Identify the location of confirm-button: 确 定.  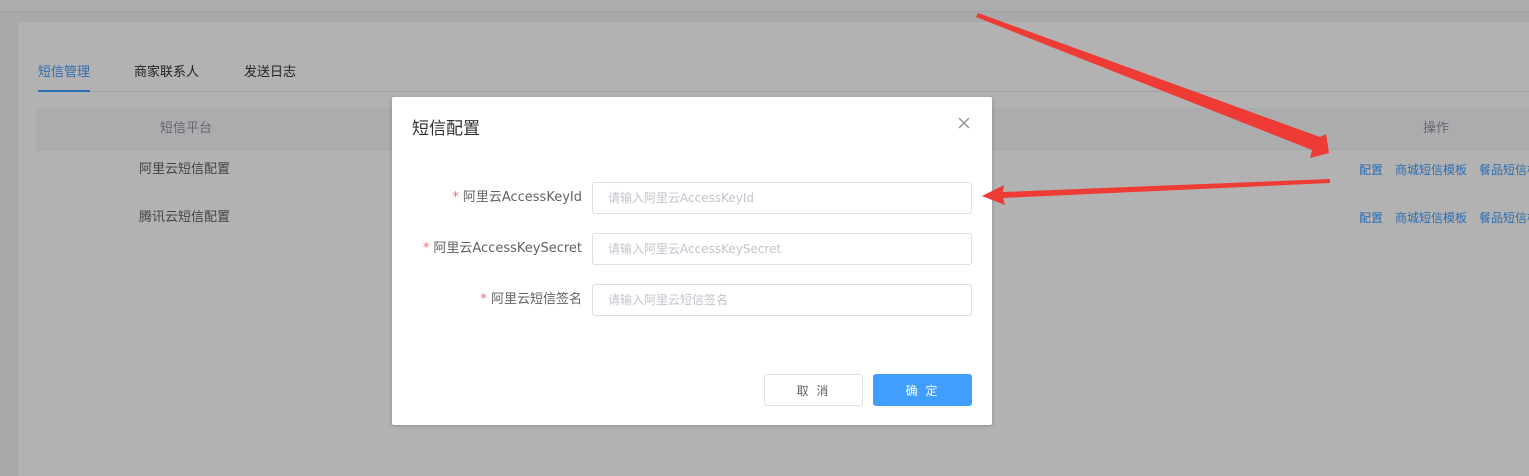
(922, 390).